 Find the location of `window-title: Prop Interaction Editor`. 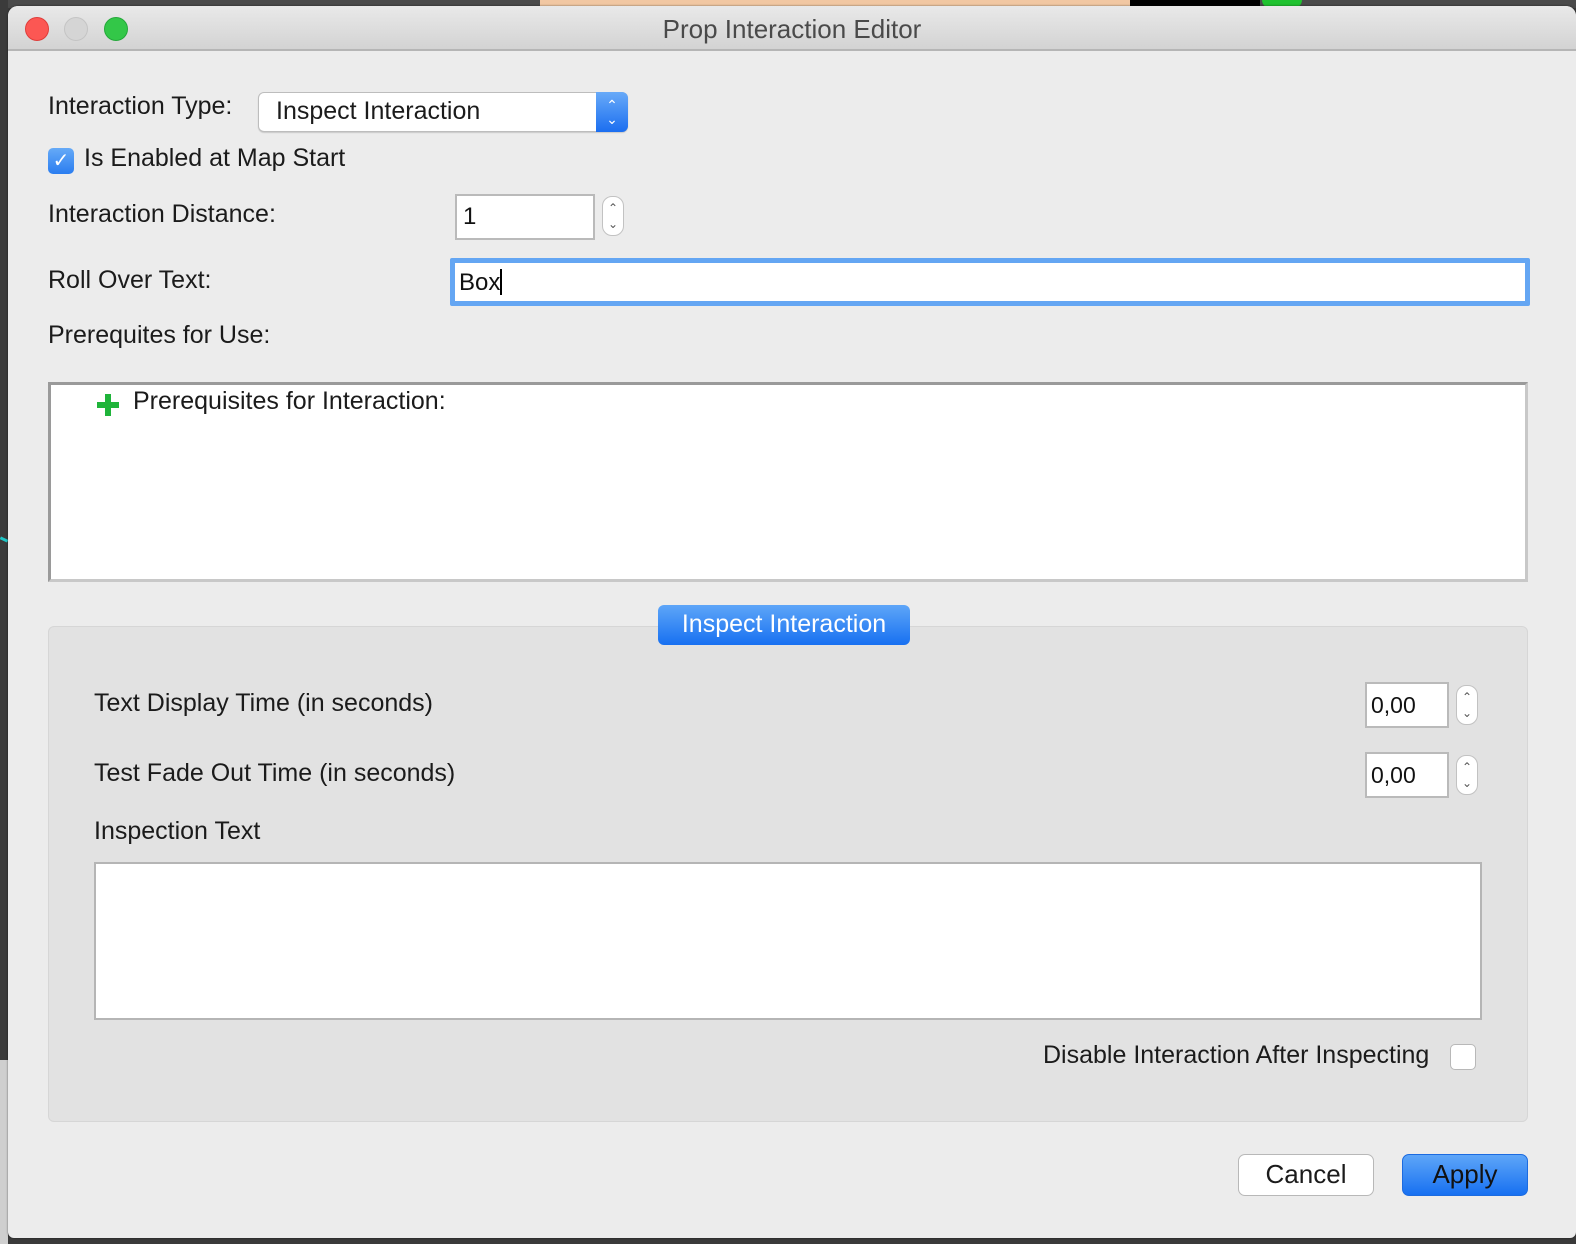

window-title: Prop Interaction Editor is located at coordinates (792, 29).